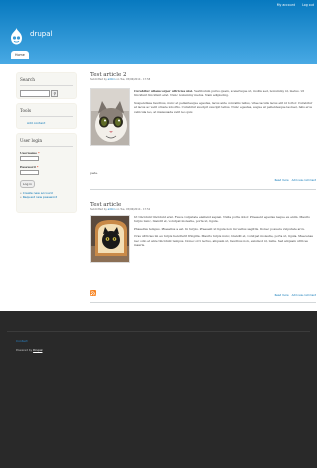 The height and width of the screenshot is (468, 320). I want to click on secondary-menu: My account Log out, so click(295, 5).